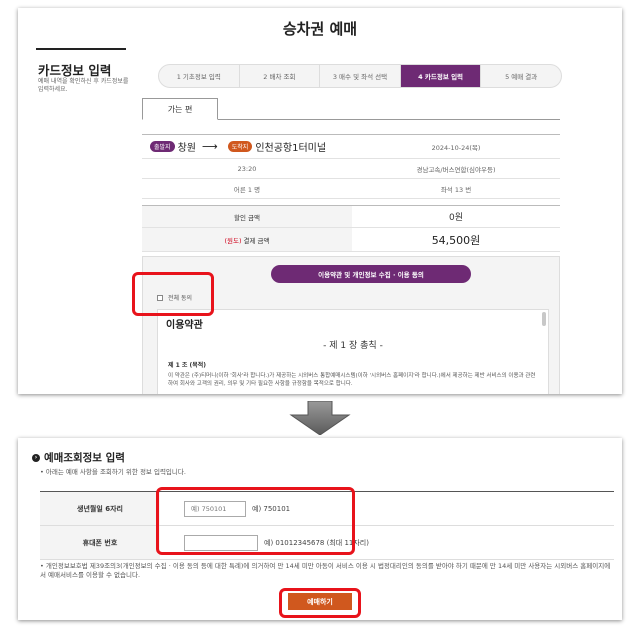 The height and width of the screenshot is (626, 640). What do you see at coordinates (233, 240) in the screenshot?
I see `refund-tag: (원도)` at bounding box center [233, 240].